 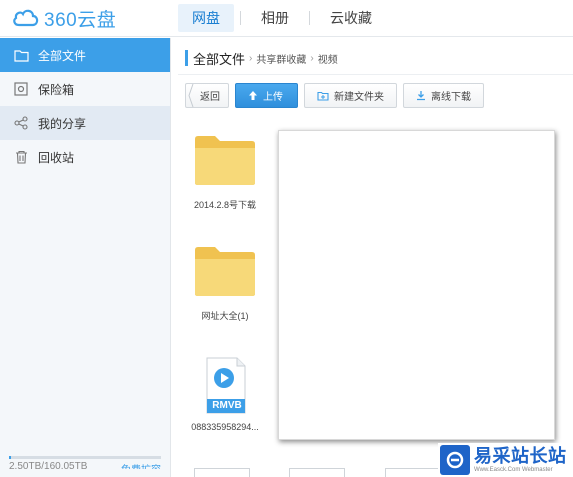 What do you see at coordinates (85, 457) in the screenshot?
I see `storage-progress-bar` at bounding box center [85, 457].